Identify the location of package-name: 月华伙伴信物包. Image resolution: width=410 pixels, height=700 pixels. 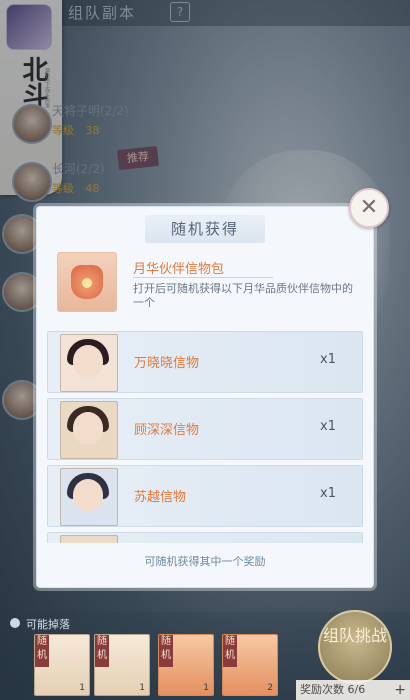
(179, 269).